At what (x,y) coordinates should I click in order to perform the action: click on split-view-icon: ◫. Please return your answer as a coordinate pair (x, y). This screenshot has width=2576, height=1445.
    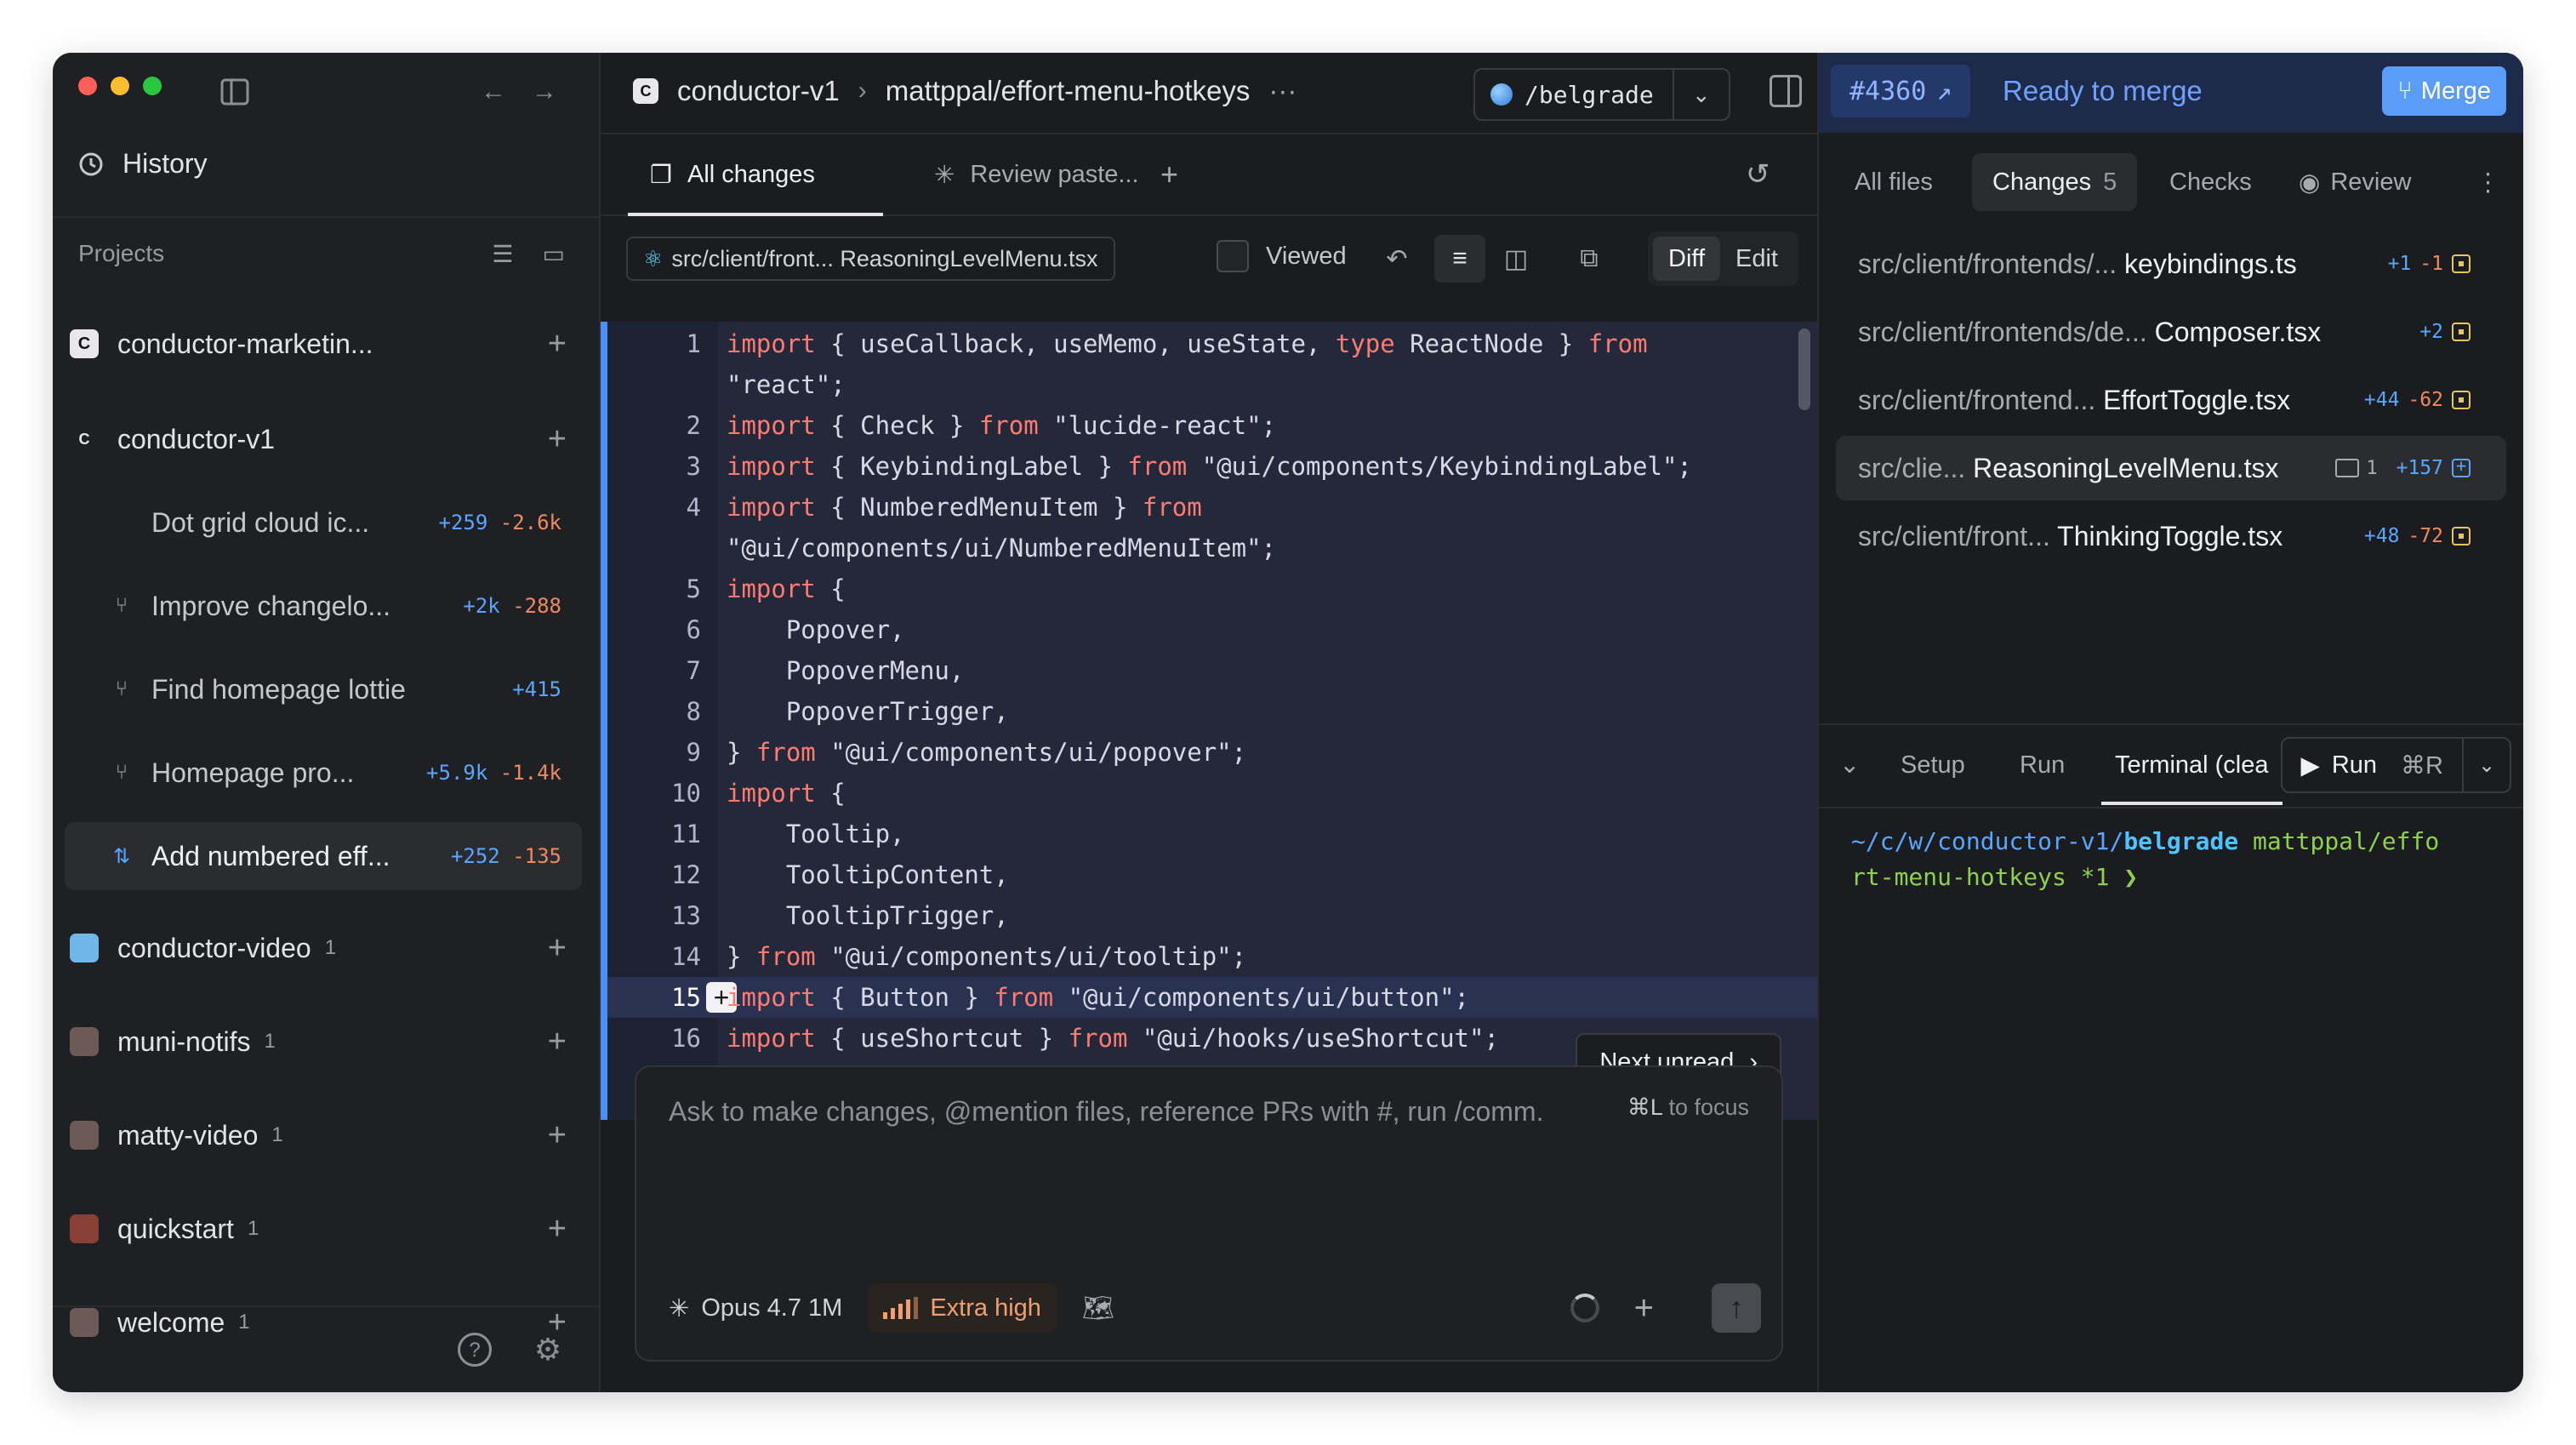
    Looking at the image, I should click on (1516, 259).